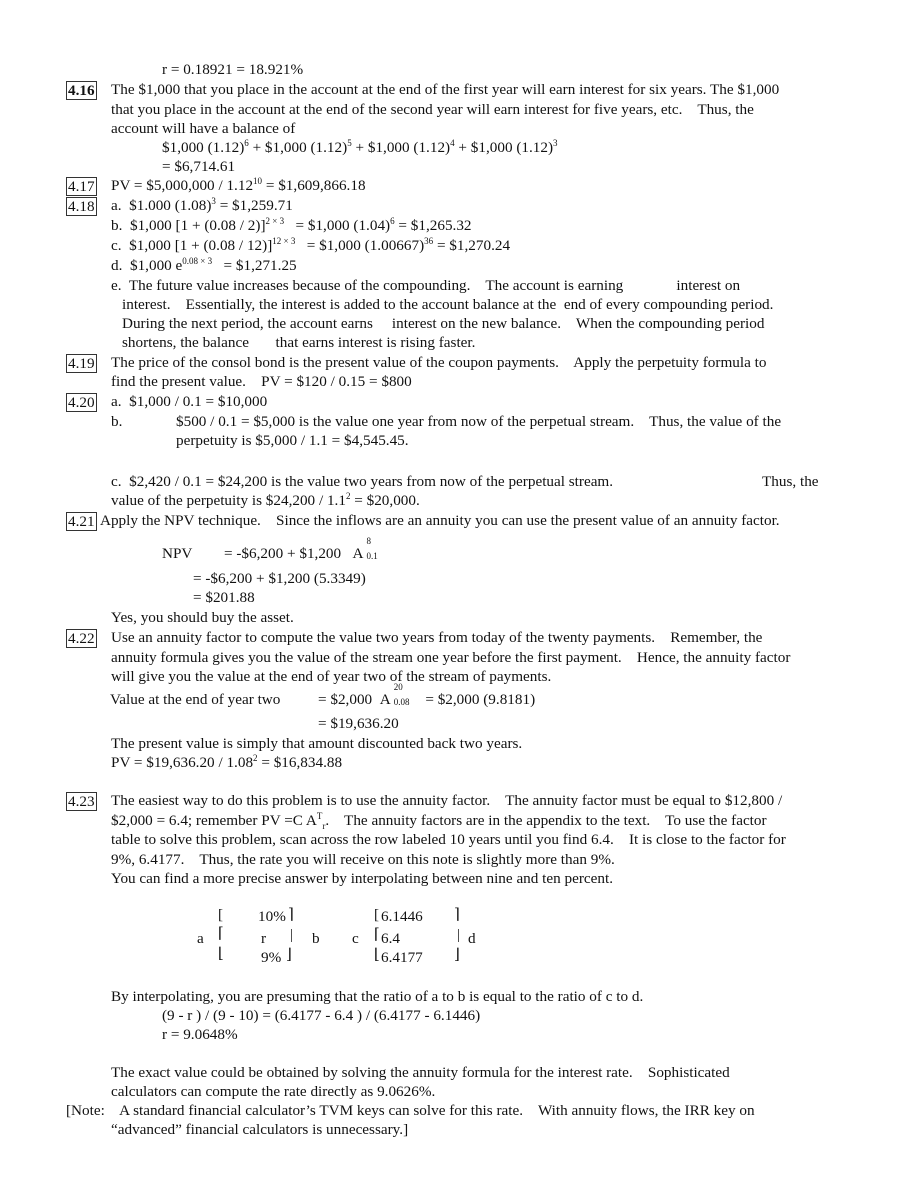 The width and height of the screenshot is (920, 1191). Describe the element at coordinates (457, 915) in the screenshot. I see `bracket-d-top: ⌉` at that location.